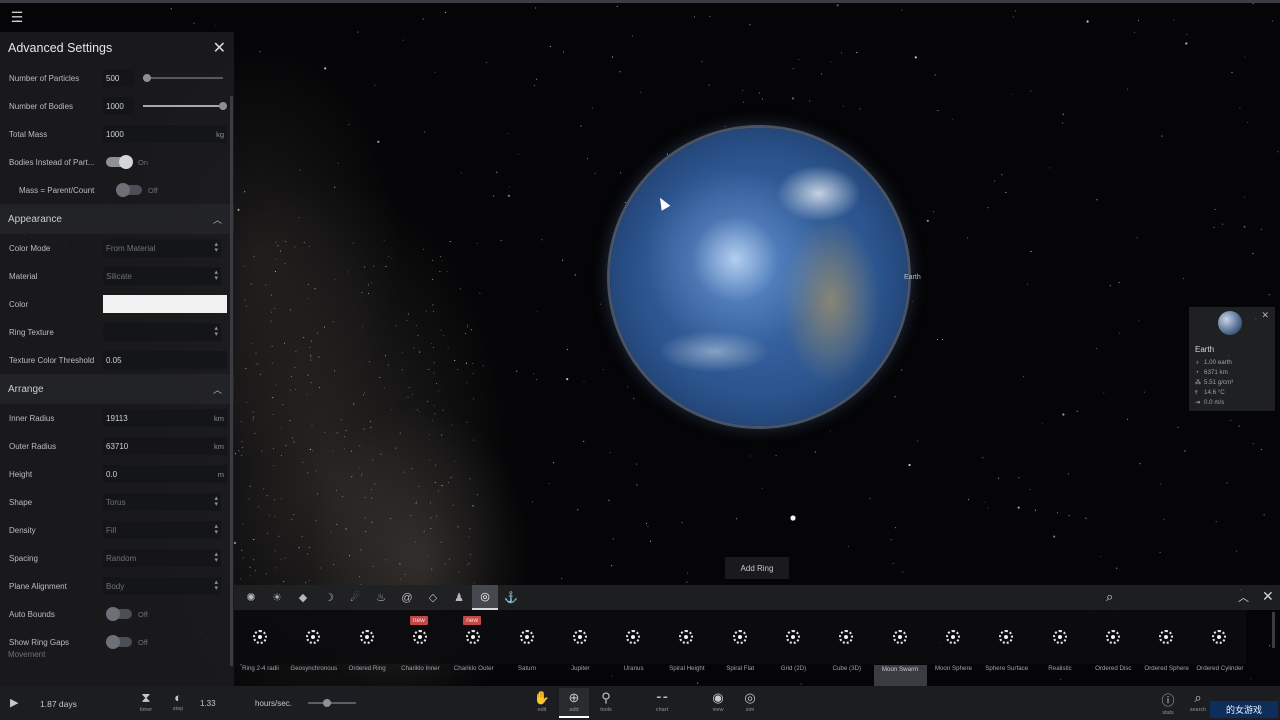 The image size is (1280, 720). Describe the element at coordinates (162, 276) in the screenshot. I see `material-select: Silicate ▴ ▾` at that location.